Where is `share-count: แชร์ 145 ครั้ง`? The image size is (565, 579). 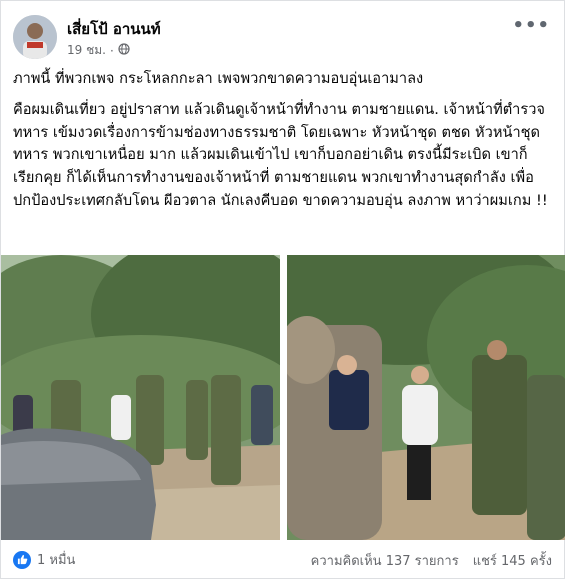
share-count: แชร์ 145 ครั้ง is located at coordinates (512, 560).